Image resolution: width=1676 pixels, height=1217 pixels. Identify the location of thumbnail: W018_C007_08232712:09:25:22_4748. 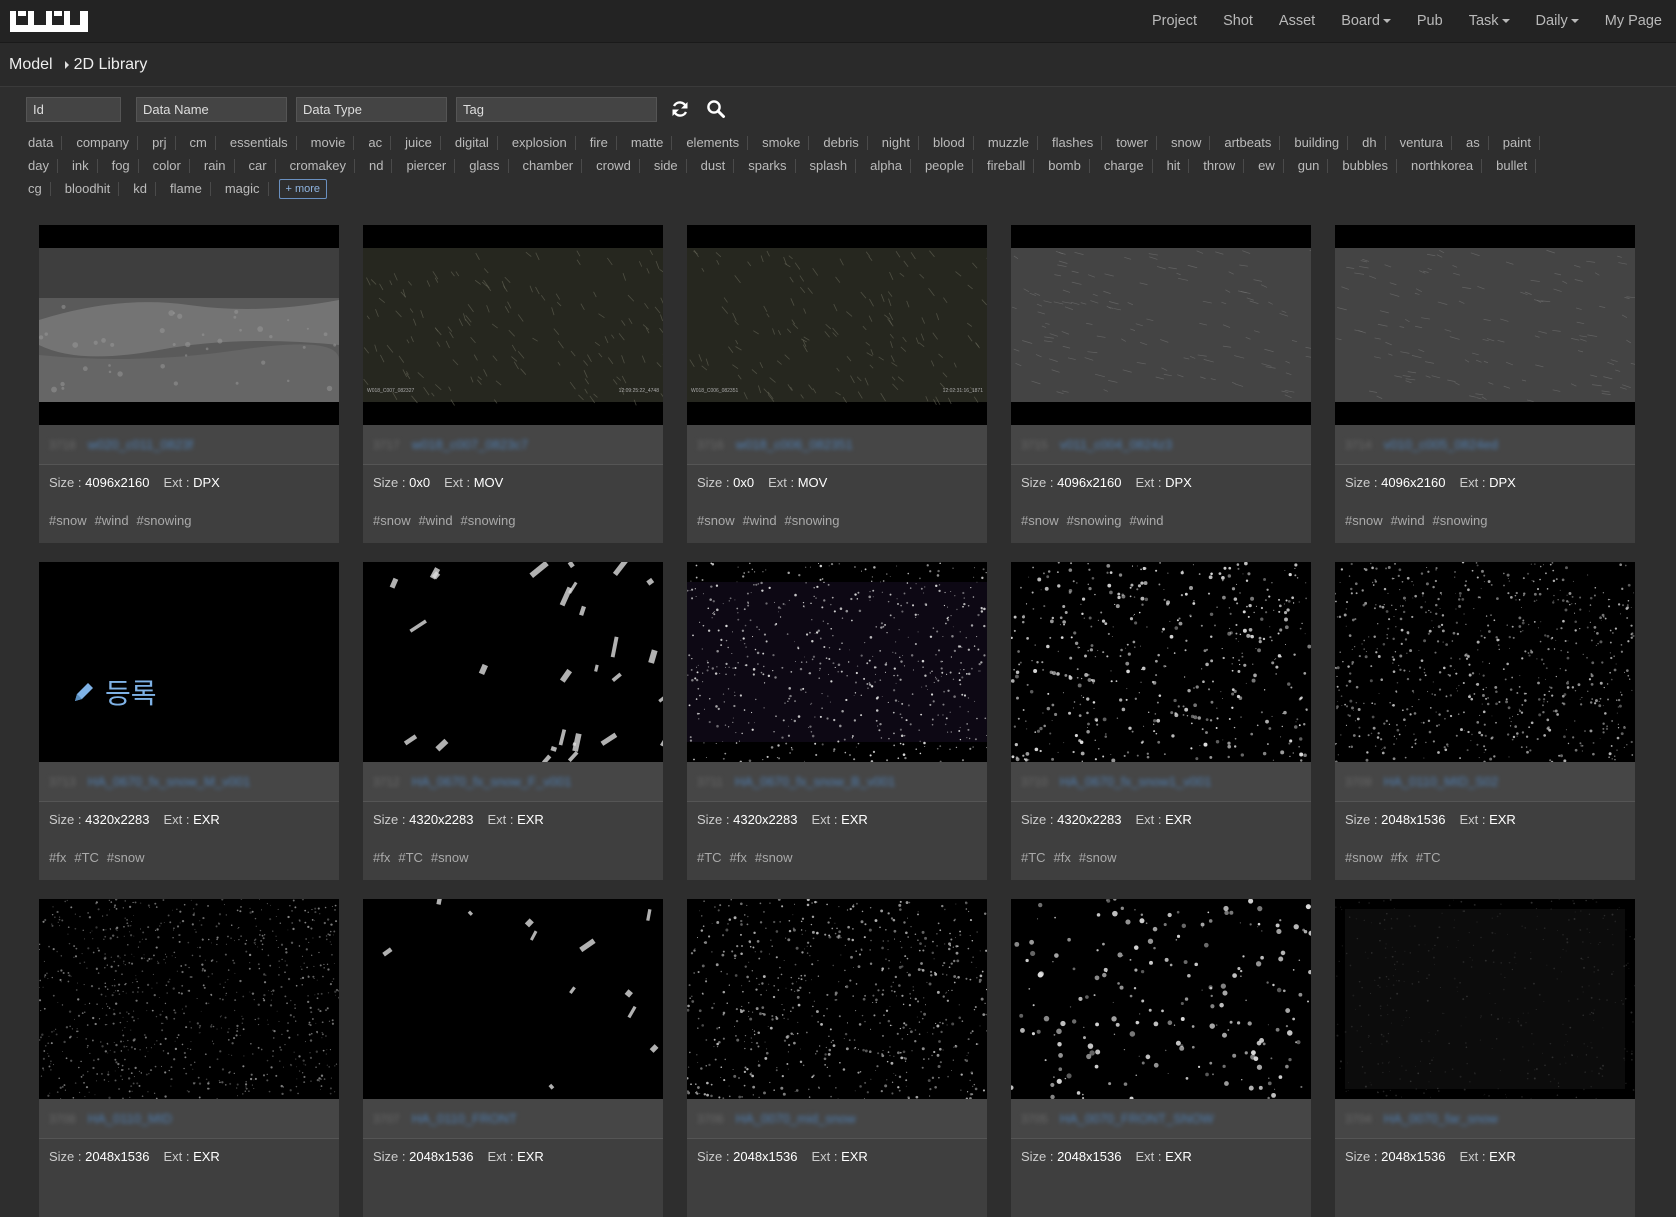
(513, 325).